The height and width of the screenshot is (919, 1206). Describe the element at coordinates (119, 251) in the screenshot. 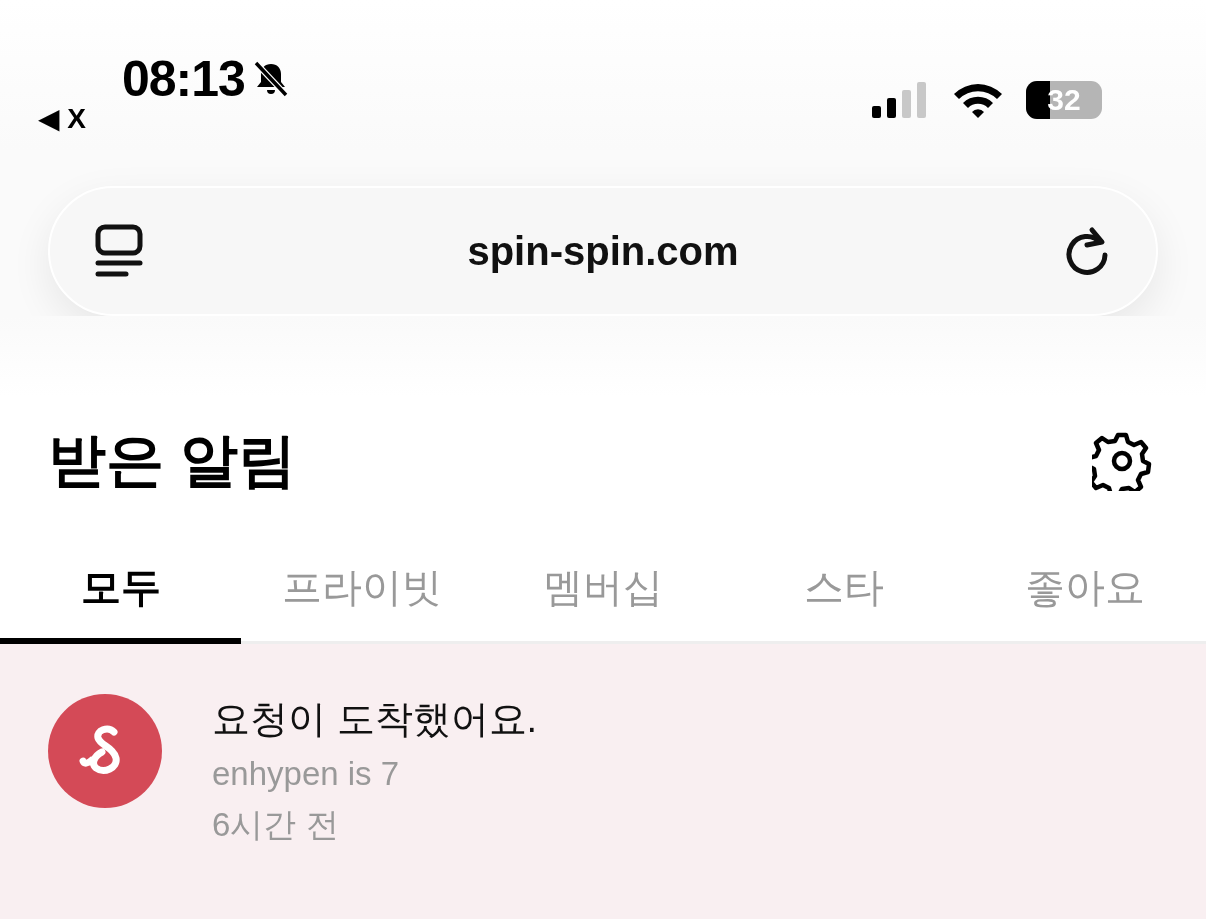

I see `tab-overview-icon` at that location.